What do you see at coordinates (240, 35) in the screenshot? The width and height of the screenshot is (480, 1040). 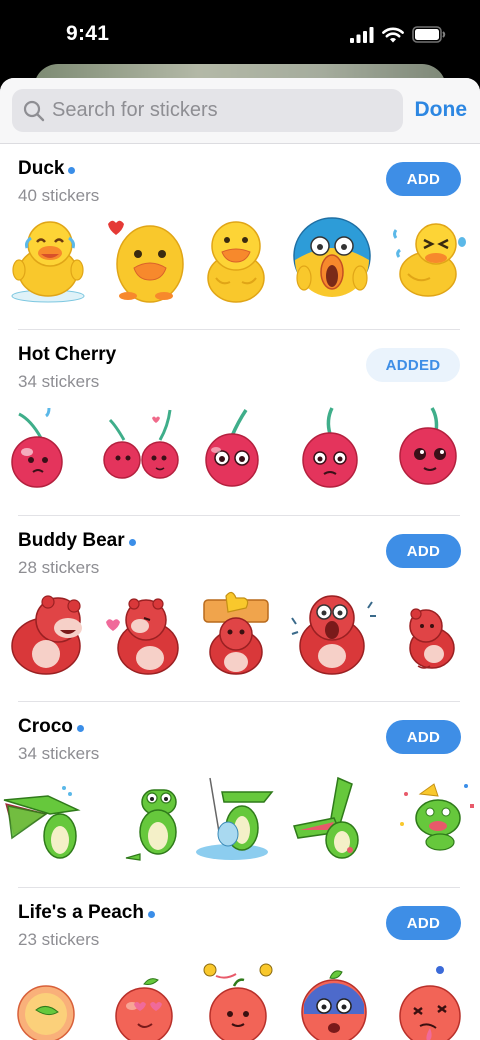 I see `status-bar: 9:41` at bounding box center [240, 35].